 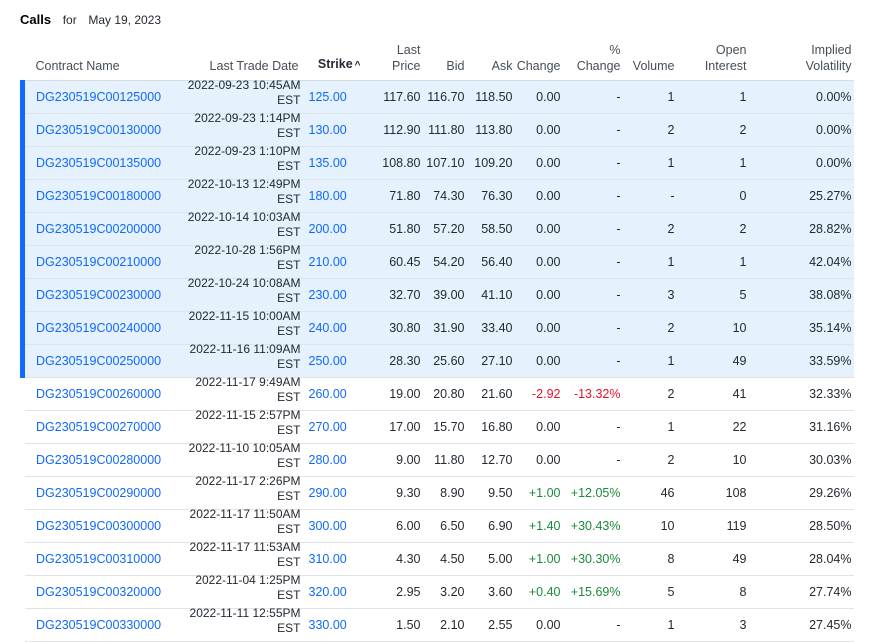 I want to click on implied-volatility-cell: 28.04%, so click(x=801, y=559).